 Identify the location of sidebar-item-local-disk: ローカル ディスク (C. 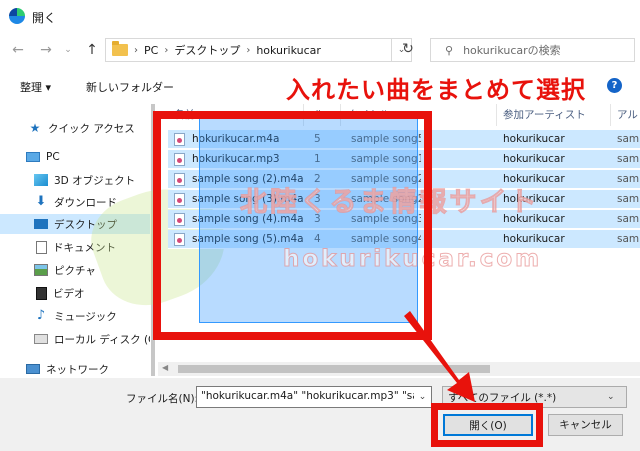
(75, 339).